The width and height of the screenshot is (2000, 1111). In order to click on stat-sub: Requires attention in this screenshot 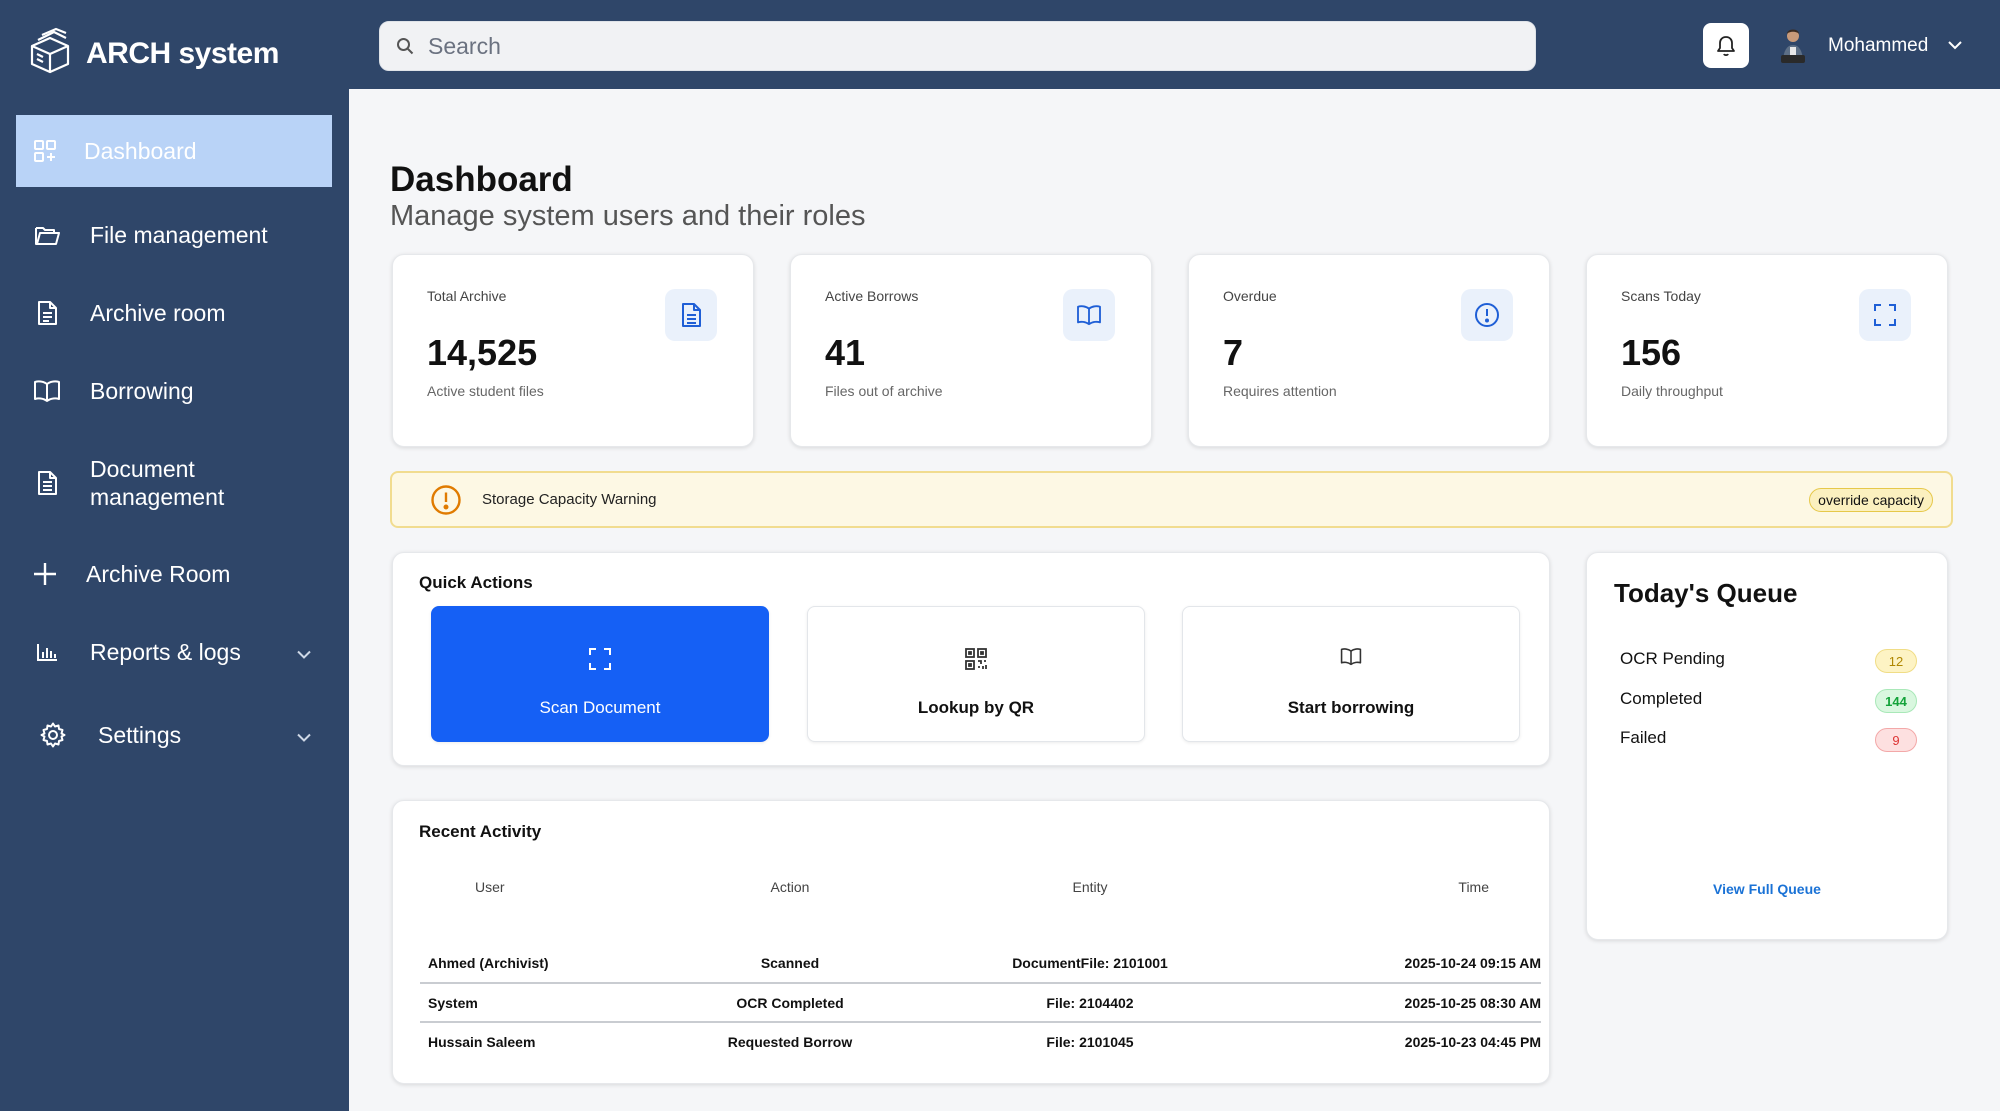, I will do `click(1280, 391)`.